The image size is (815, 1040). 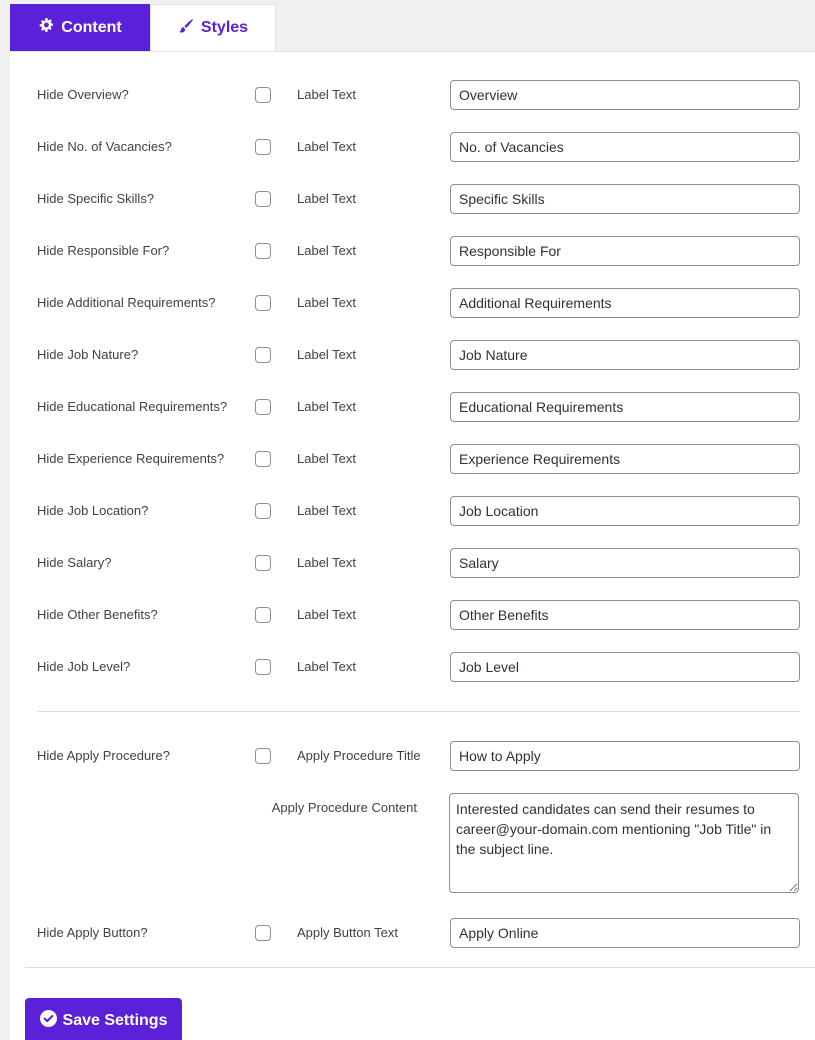 I want to click on apply-procedure-content-label: Apply Procedure Content, so click(x=344, y=807).